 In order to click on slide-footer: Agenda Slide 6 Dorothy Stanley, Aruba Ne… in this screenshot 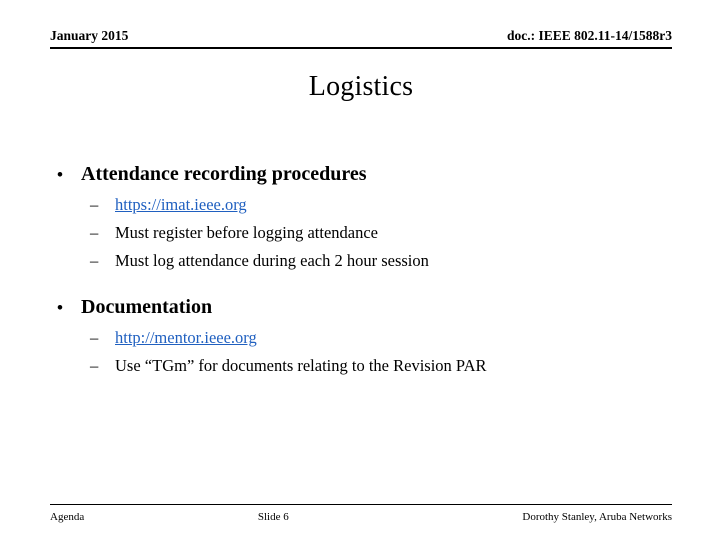, I will do `click(361, 517)`.